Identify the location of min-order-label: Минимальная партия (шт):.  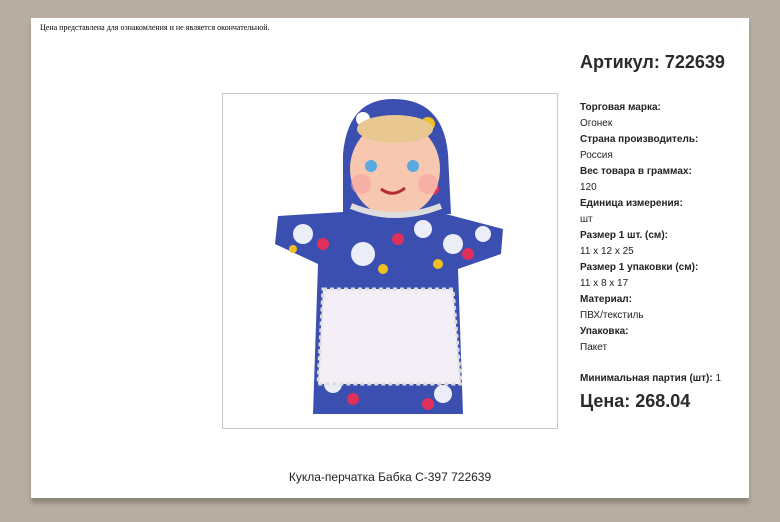
(646, 378).